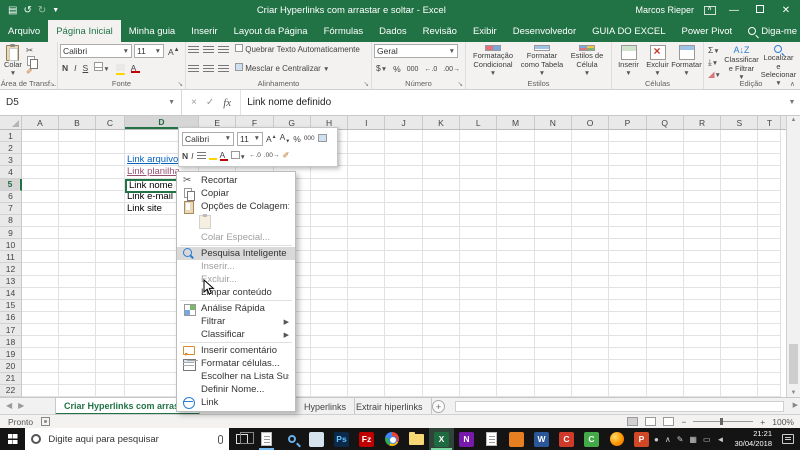 This screenshot has height=450, width=800. Describe the element at coordinates (77, 366) in the screenshot. I see `cell-B20` at that location.